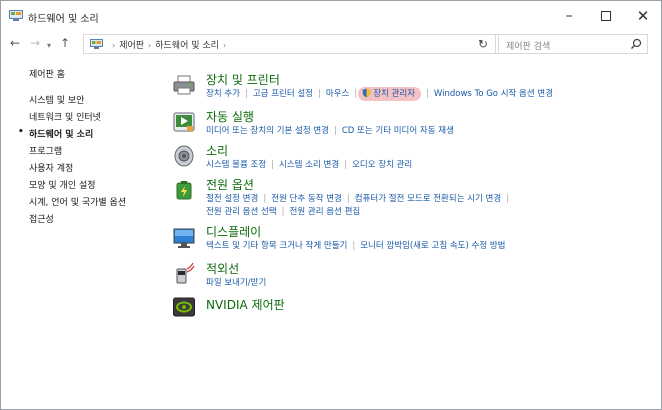 This screenshot has height=410, width=662. I want to click on category-title: NVIDIA 제어판, so click(245, 304).